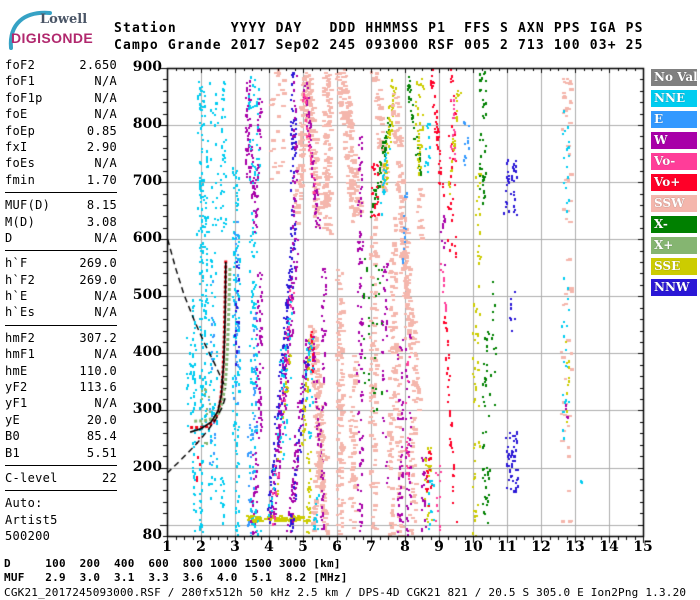 This screenshot has width=700, height=600. I want to click on x-tick-label: 12, so click(541, 547).